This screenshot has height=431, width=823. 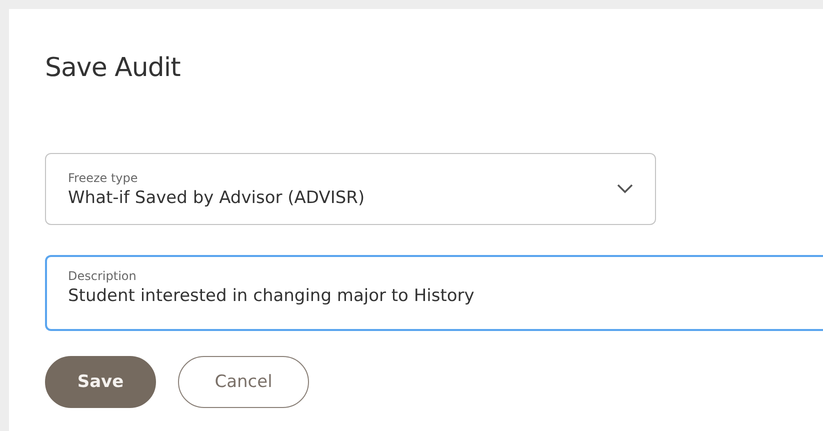 I want to click on field-label: Description, so click(x=103, y=276).